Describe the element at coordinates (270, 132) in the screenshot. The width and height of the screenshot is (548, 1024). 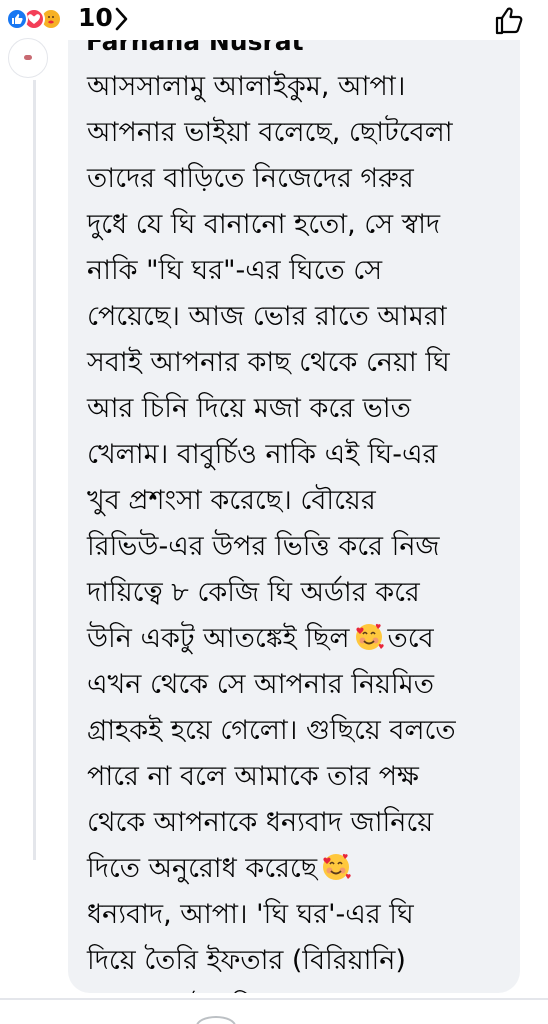
I see `comment-line: আপনার ভাইয়া বলেছে, ছোটবেলা` at that location.